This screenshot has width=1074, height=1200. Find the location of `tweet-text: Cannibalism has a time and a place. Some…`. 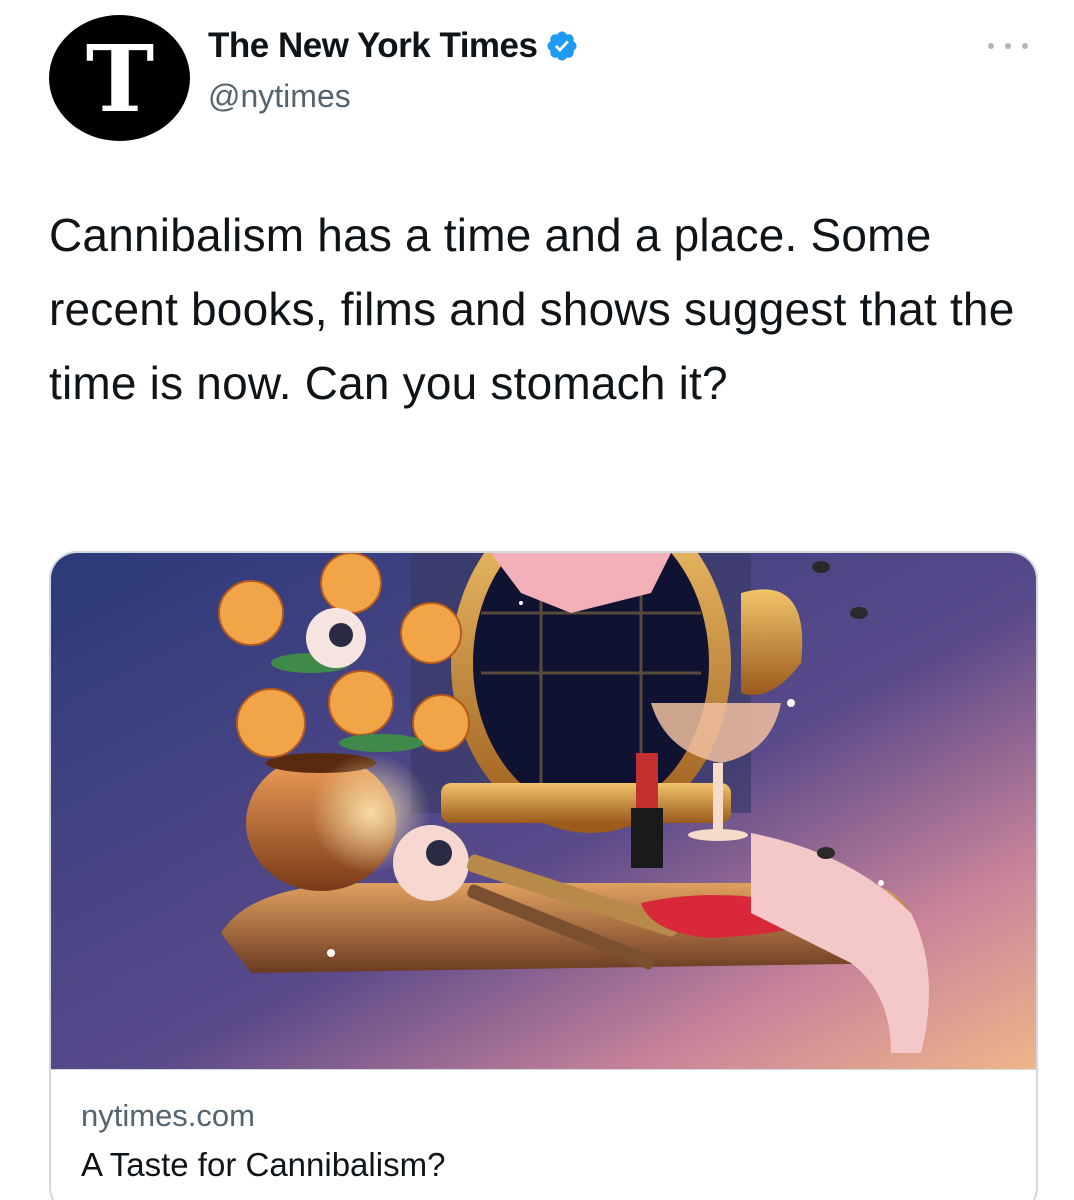

tweet-text: Cannibalism has a time and a place. Some… is located at coordinates (532, 309).